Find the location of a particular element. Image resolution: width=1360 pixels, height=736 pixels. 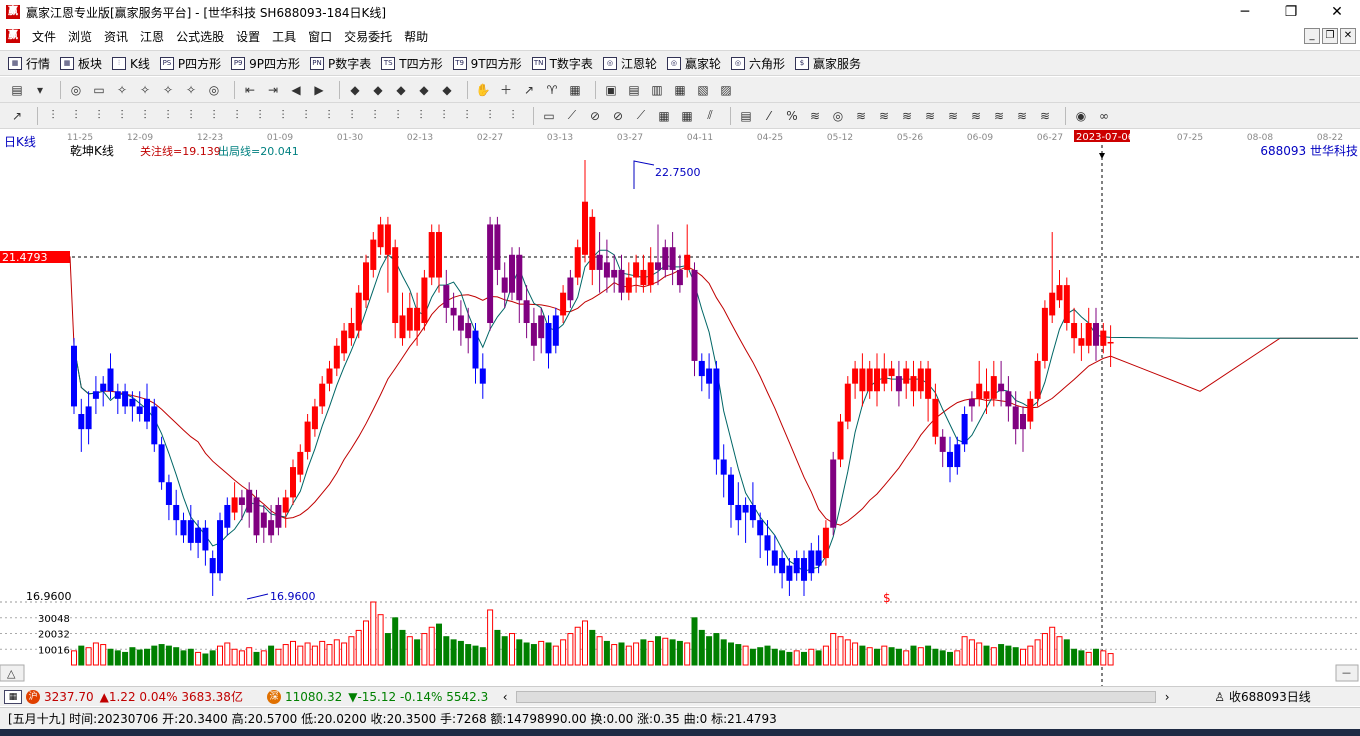

tb3-tool-12-icon: ⫶ is located at coordinates (260, 116).